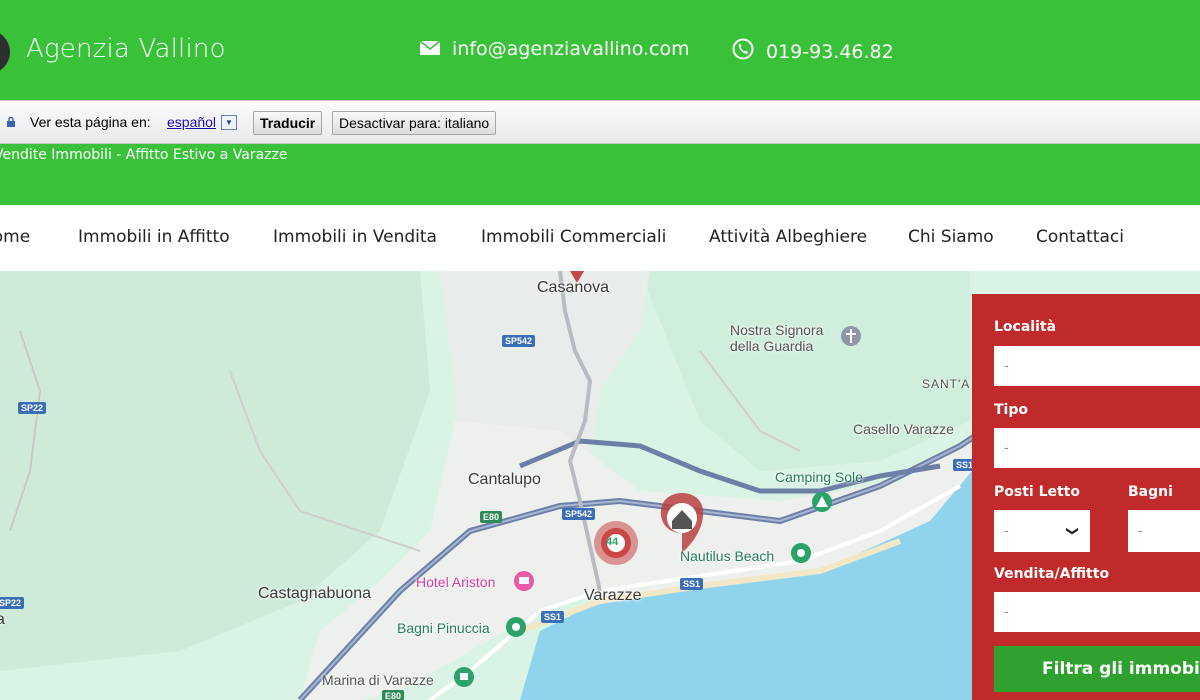 Image resolution: width=1200 pixels, height=700 pixels. Describe the element at coordinates (355, 237) in the screenshot. I see `nav-item-sale: Immobili in Vendita` at that location.